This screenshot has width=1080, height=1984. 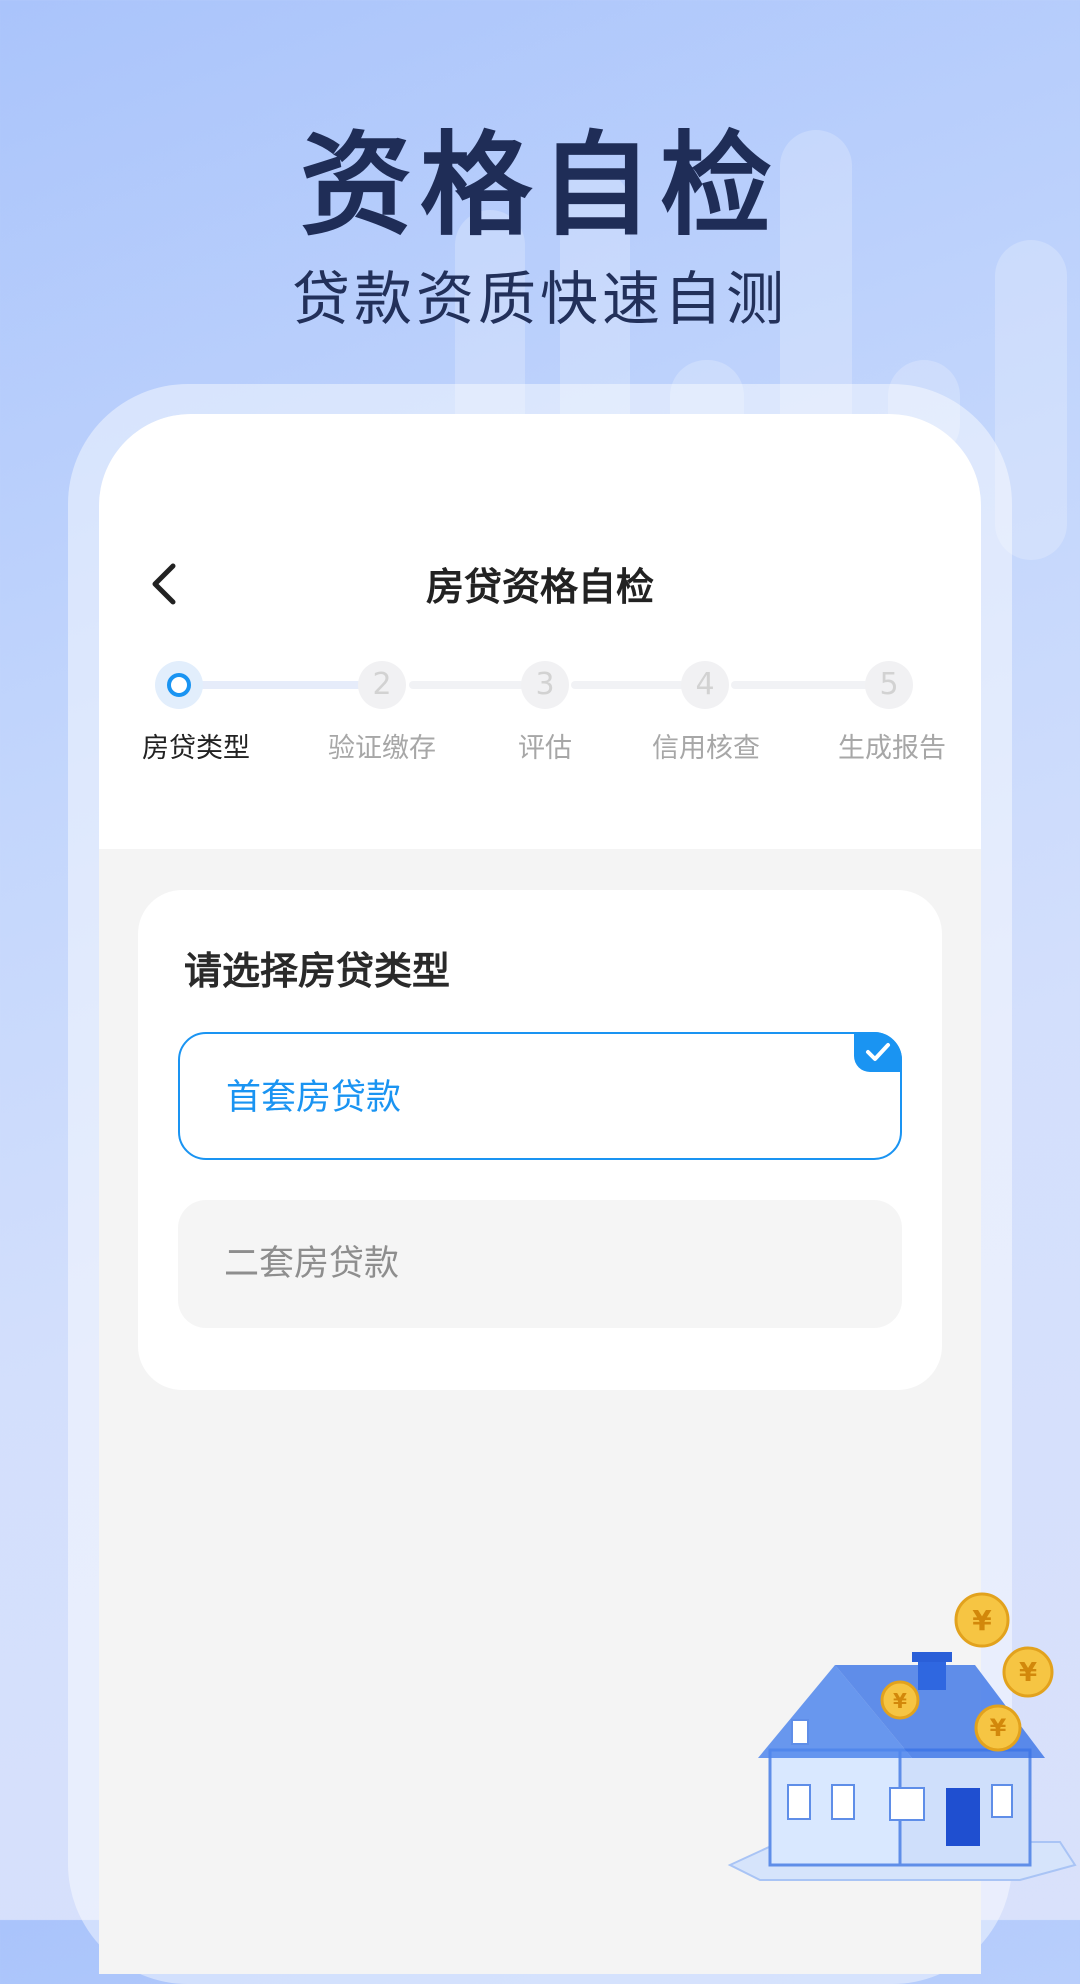 What do you see at coordinates (290, 685) in the screenshot?
I see `step-connector` at bounding box center [290, 685].